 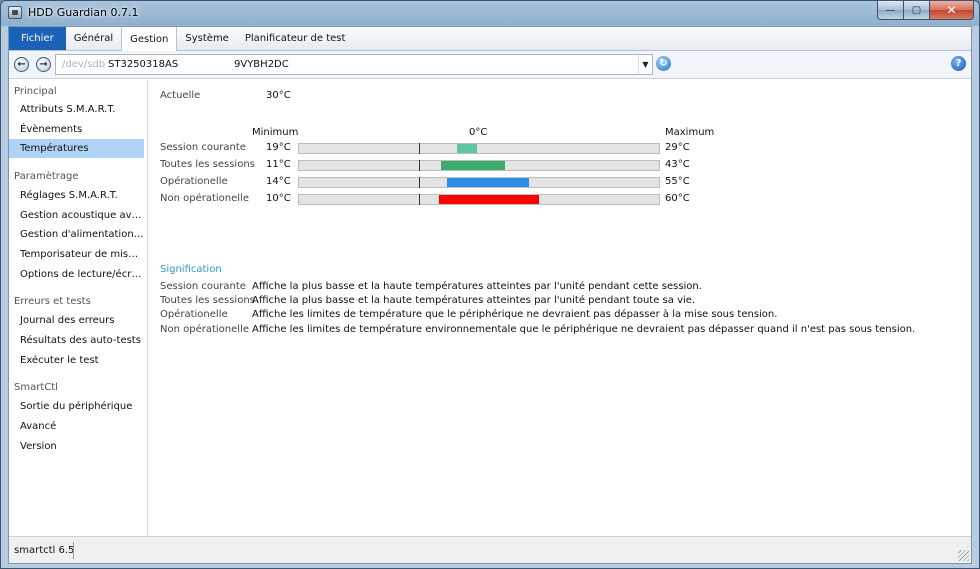 I want to click on minimum-header: Minimum, so click(x=275, y=132).